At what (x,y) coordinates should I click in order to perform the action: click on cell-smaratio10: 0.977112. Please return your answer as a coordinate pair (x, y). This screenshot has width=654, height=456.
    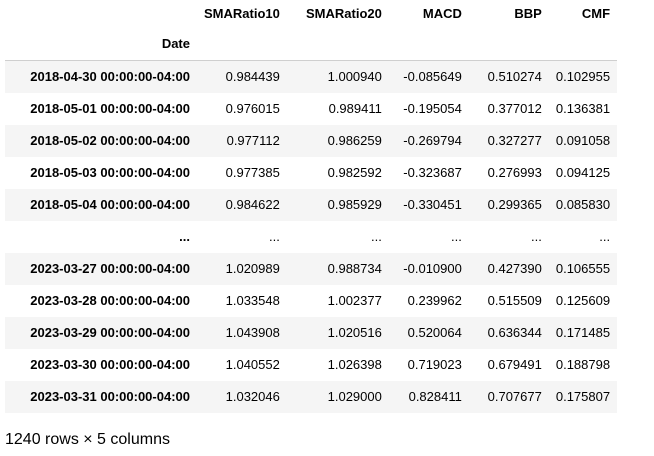
    Looking at the image, I should click on (253, 140).